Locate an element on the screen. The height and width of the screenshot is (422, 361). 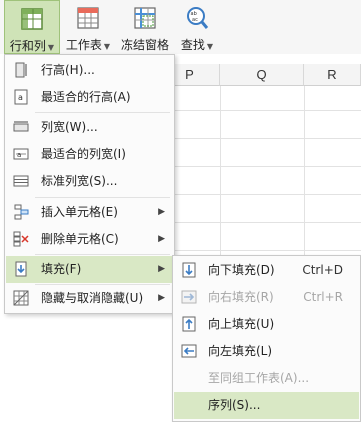
find-label: 查找 is located at coordinates (192, 45).